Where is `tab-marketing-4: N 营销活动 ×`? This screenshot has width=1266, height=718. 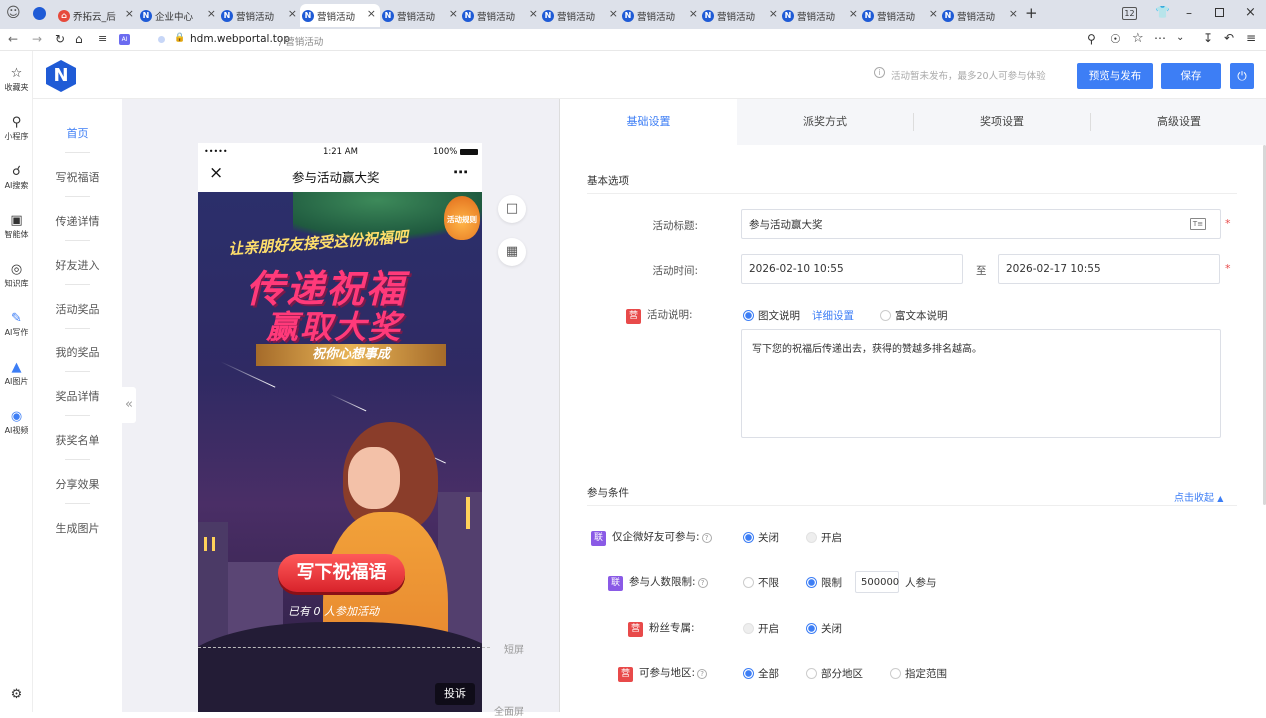
tab-marketing-4: N 营销活动 × is located at coordinates (502, 15).